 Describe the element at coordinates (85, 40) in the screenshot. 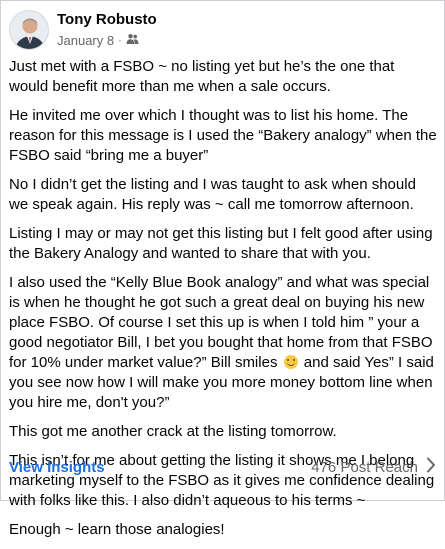

I see `post-date: January 8` at that location.